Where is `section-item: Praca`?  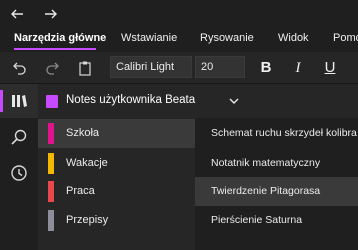
section-item: Praca is located at coordinates (116, 191).